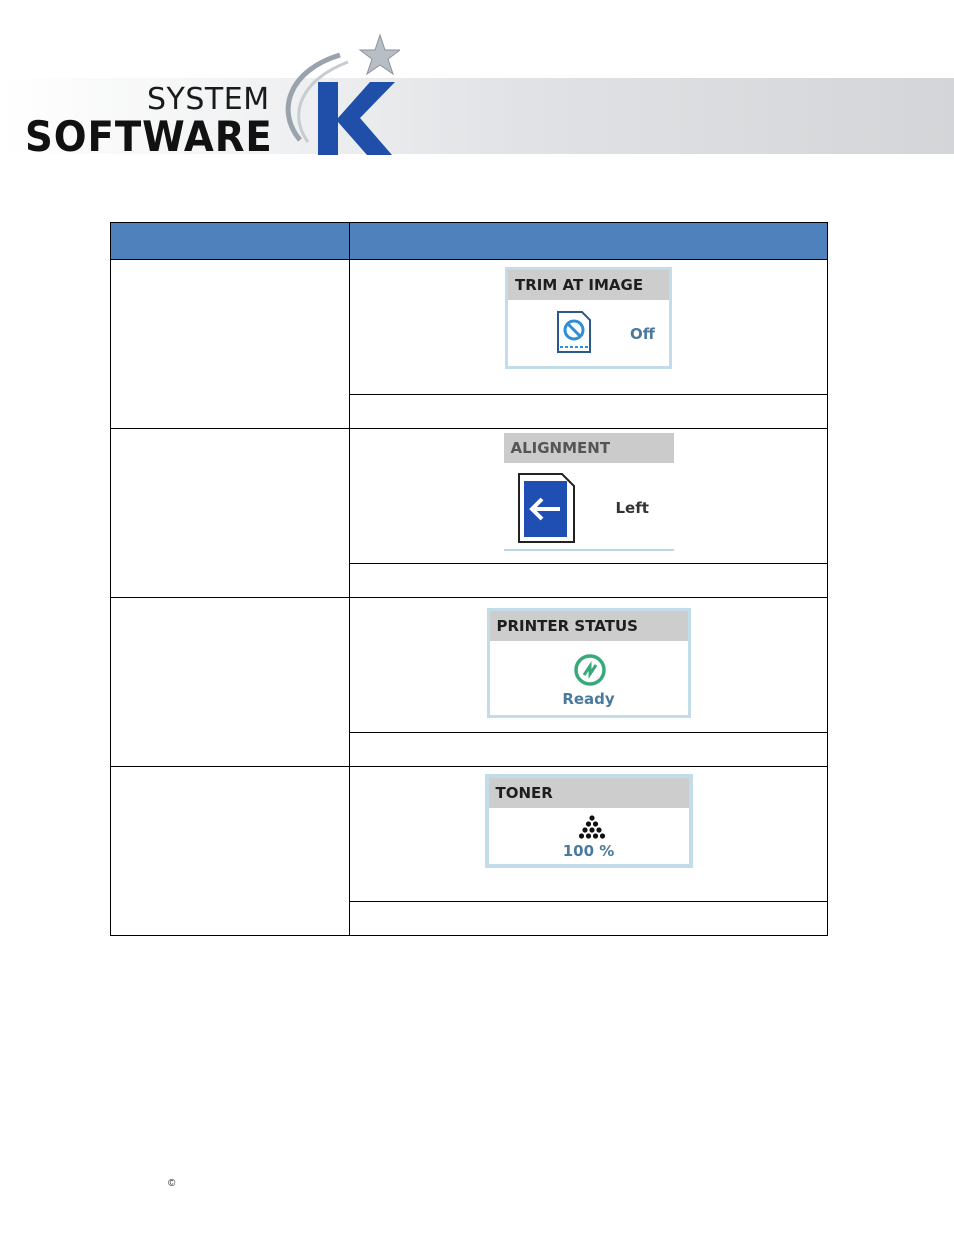 Image resolution: width=954 pixels, height=1235 pixels. What do you see at coordinates (574, 332) in the screenshot?
I see `trim-off-icon` at bounding box center [574, 332].